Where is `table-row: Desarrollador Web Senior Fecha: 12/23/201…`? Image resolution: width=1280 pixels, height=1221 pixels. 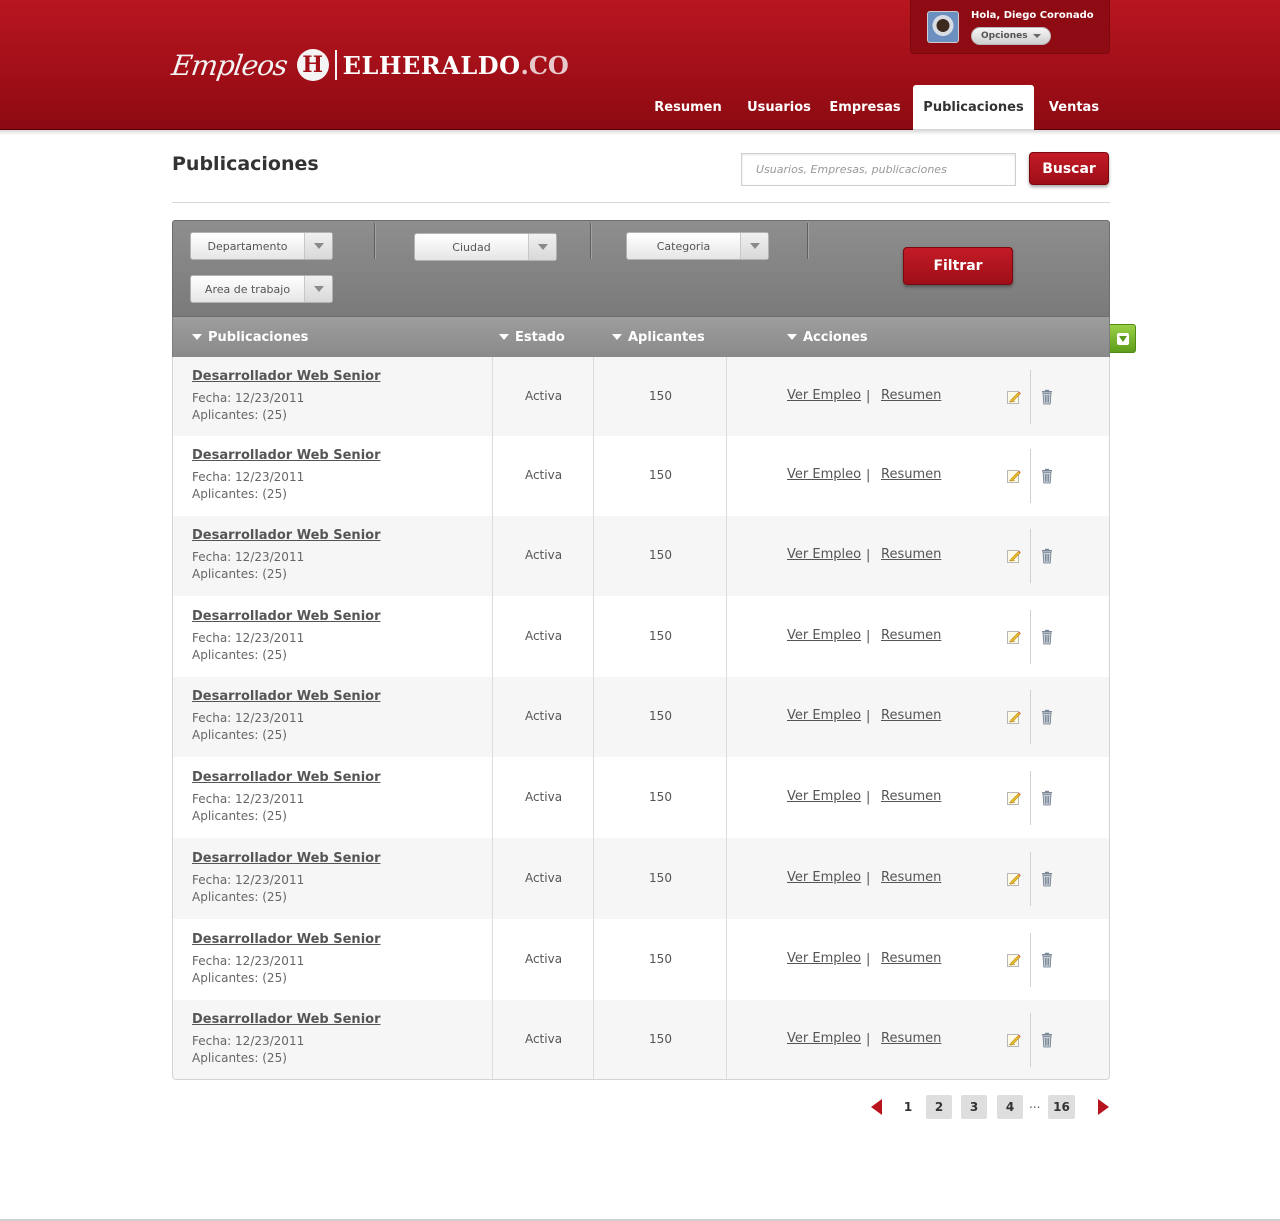 table-row: Desarrollador Web Senior Fecha: 12/23/201… is located at coordinates (641, 1039).